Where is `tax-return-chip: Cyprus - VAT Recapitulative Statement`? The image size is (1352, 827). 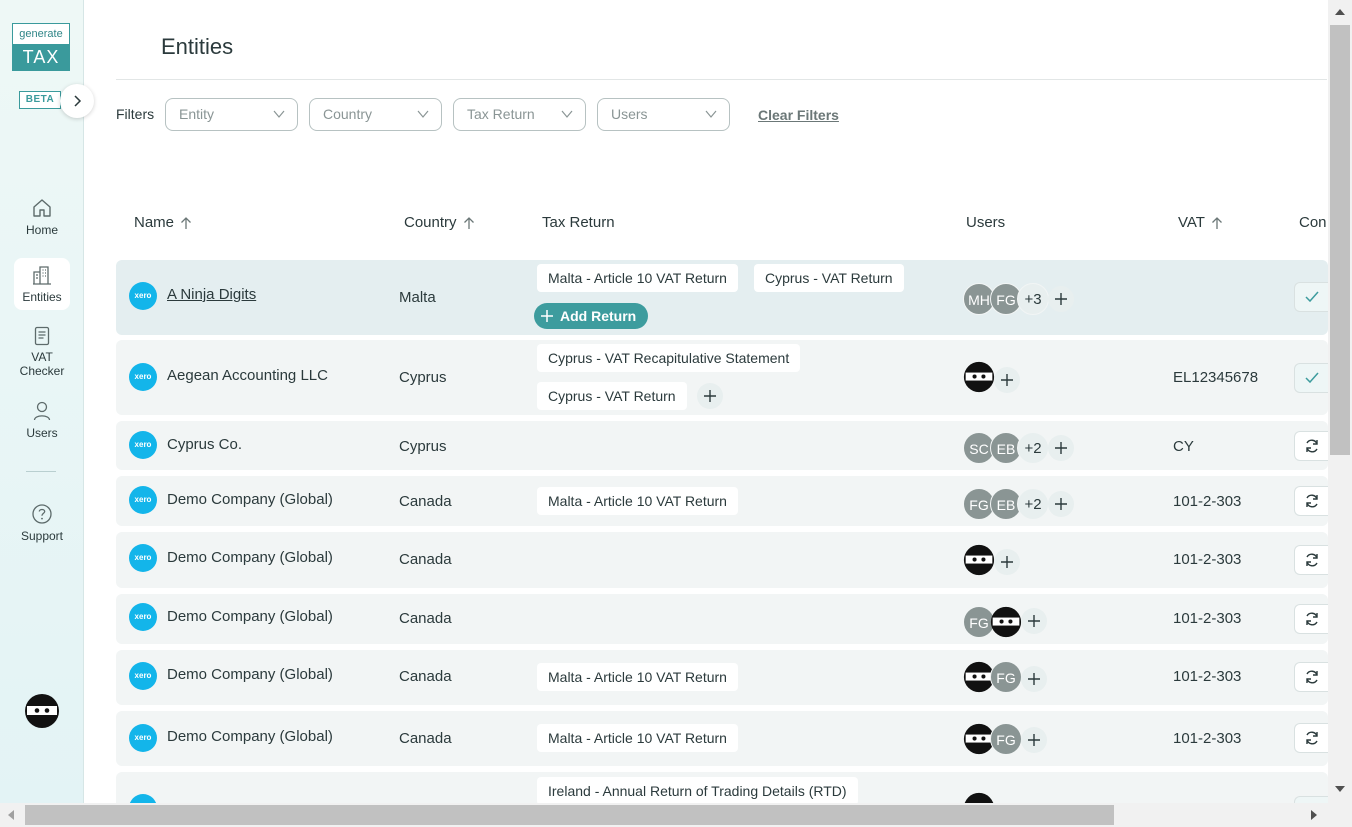 tax-return-chip: Cyprus - VAT Recapitulative Statement is located at coordinates (669, 358).